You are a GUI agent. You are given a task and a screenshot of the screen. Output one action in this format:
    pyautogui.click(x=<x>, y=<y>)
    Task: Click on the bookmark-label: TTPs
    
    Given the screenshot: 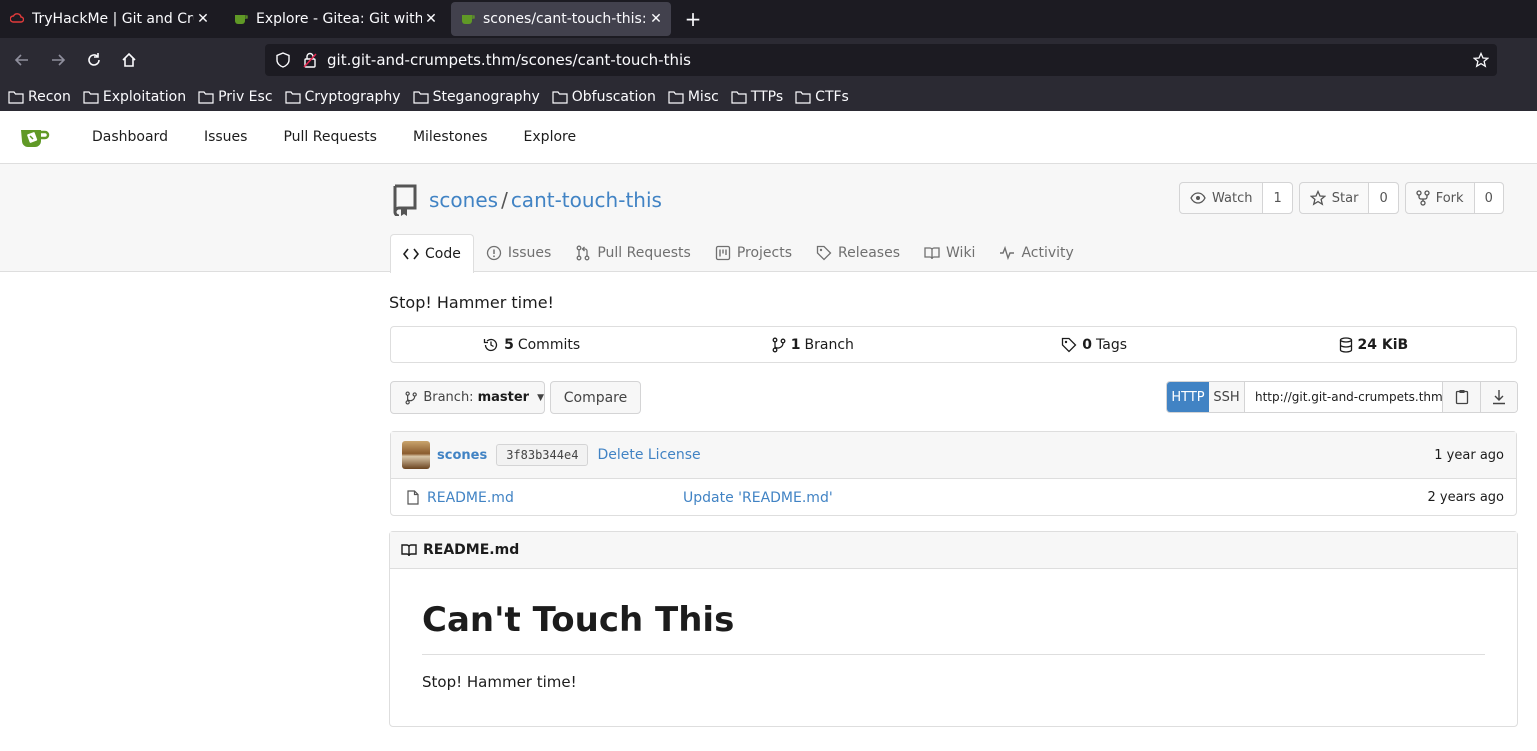 What is the action you would take?
    pyautogui.click(x=767, y=96)
    